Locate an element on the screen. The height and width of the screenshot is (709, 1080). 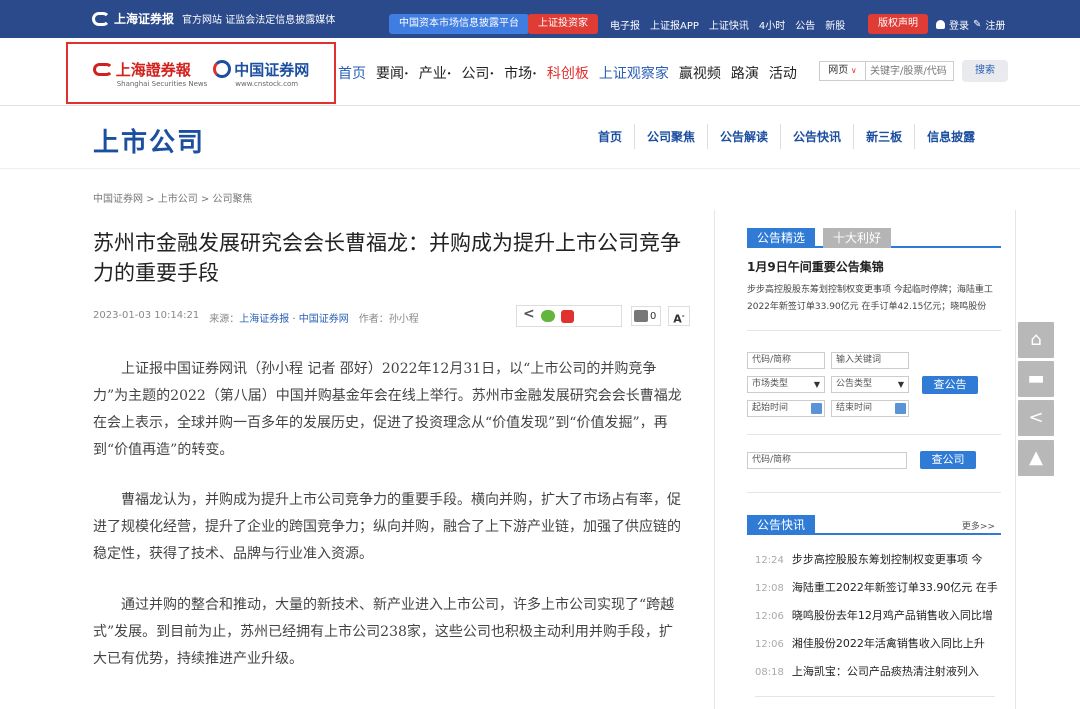
font-size-button: A- is located at coordinates (679, 316).